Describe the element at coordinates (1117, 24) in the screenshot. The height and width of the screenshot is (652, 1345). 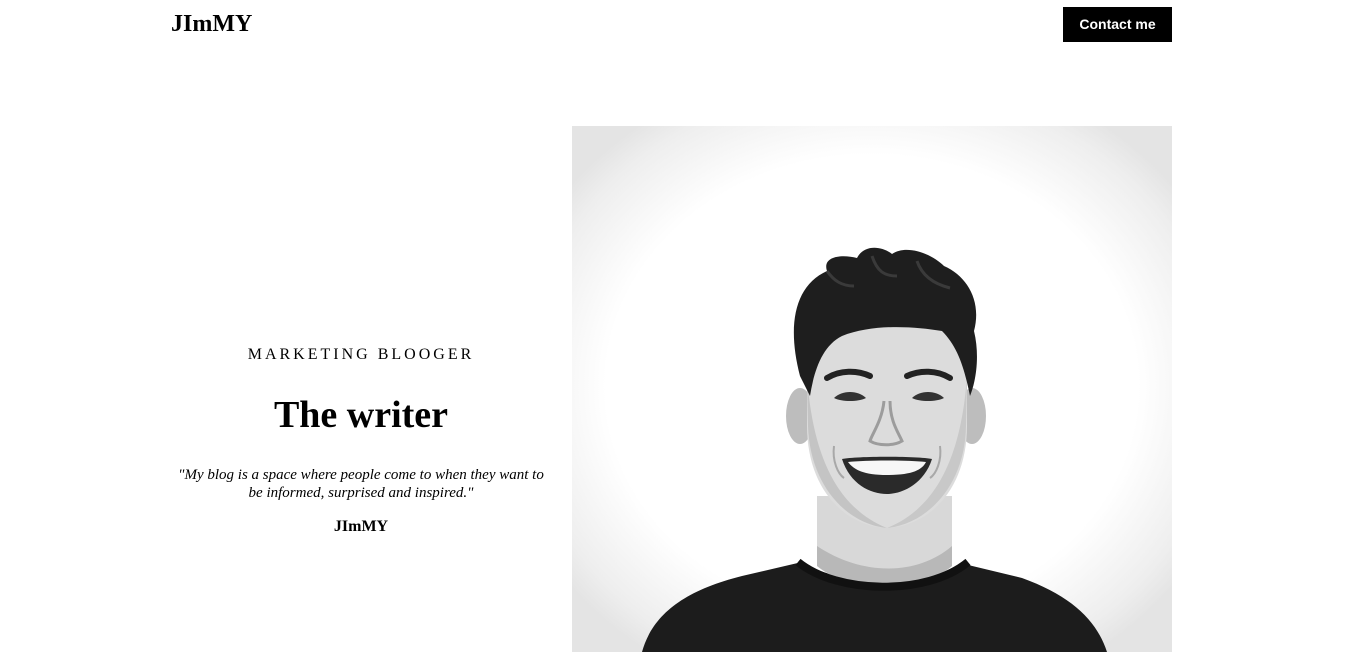
I see `contact-button: Contact me` at that location.